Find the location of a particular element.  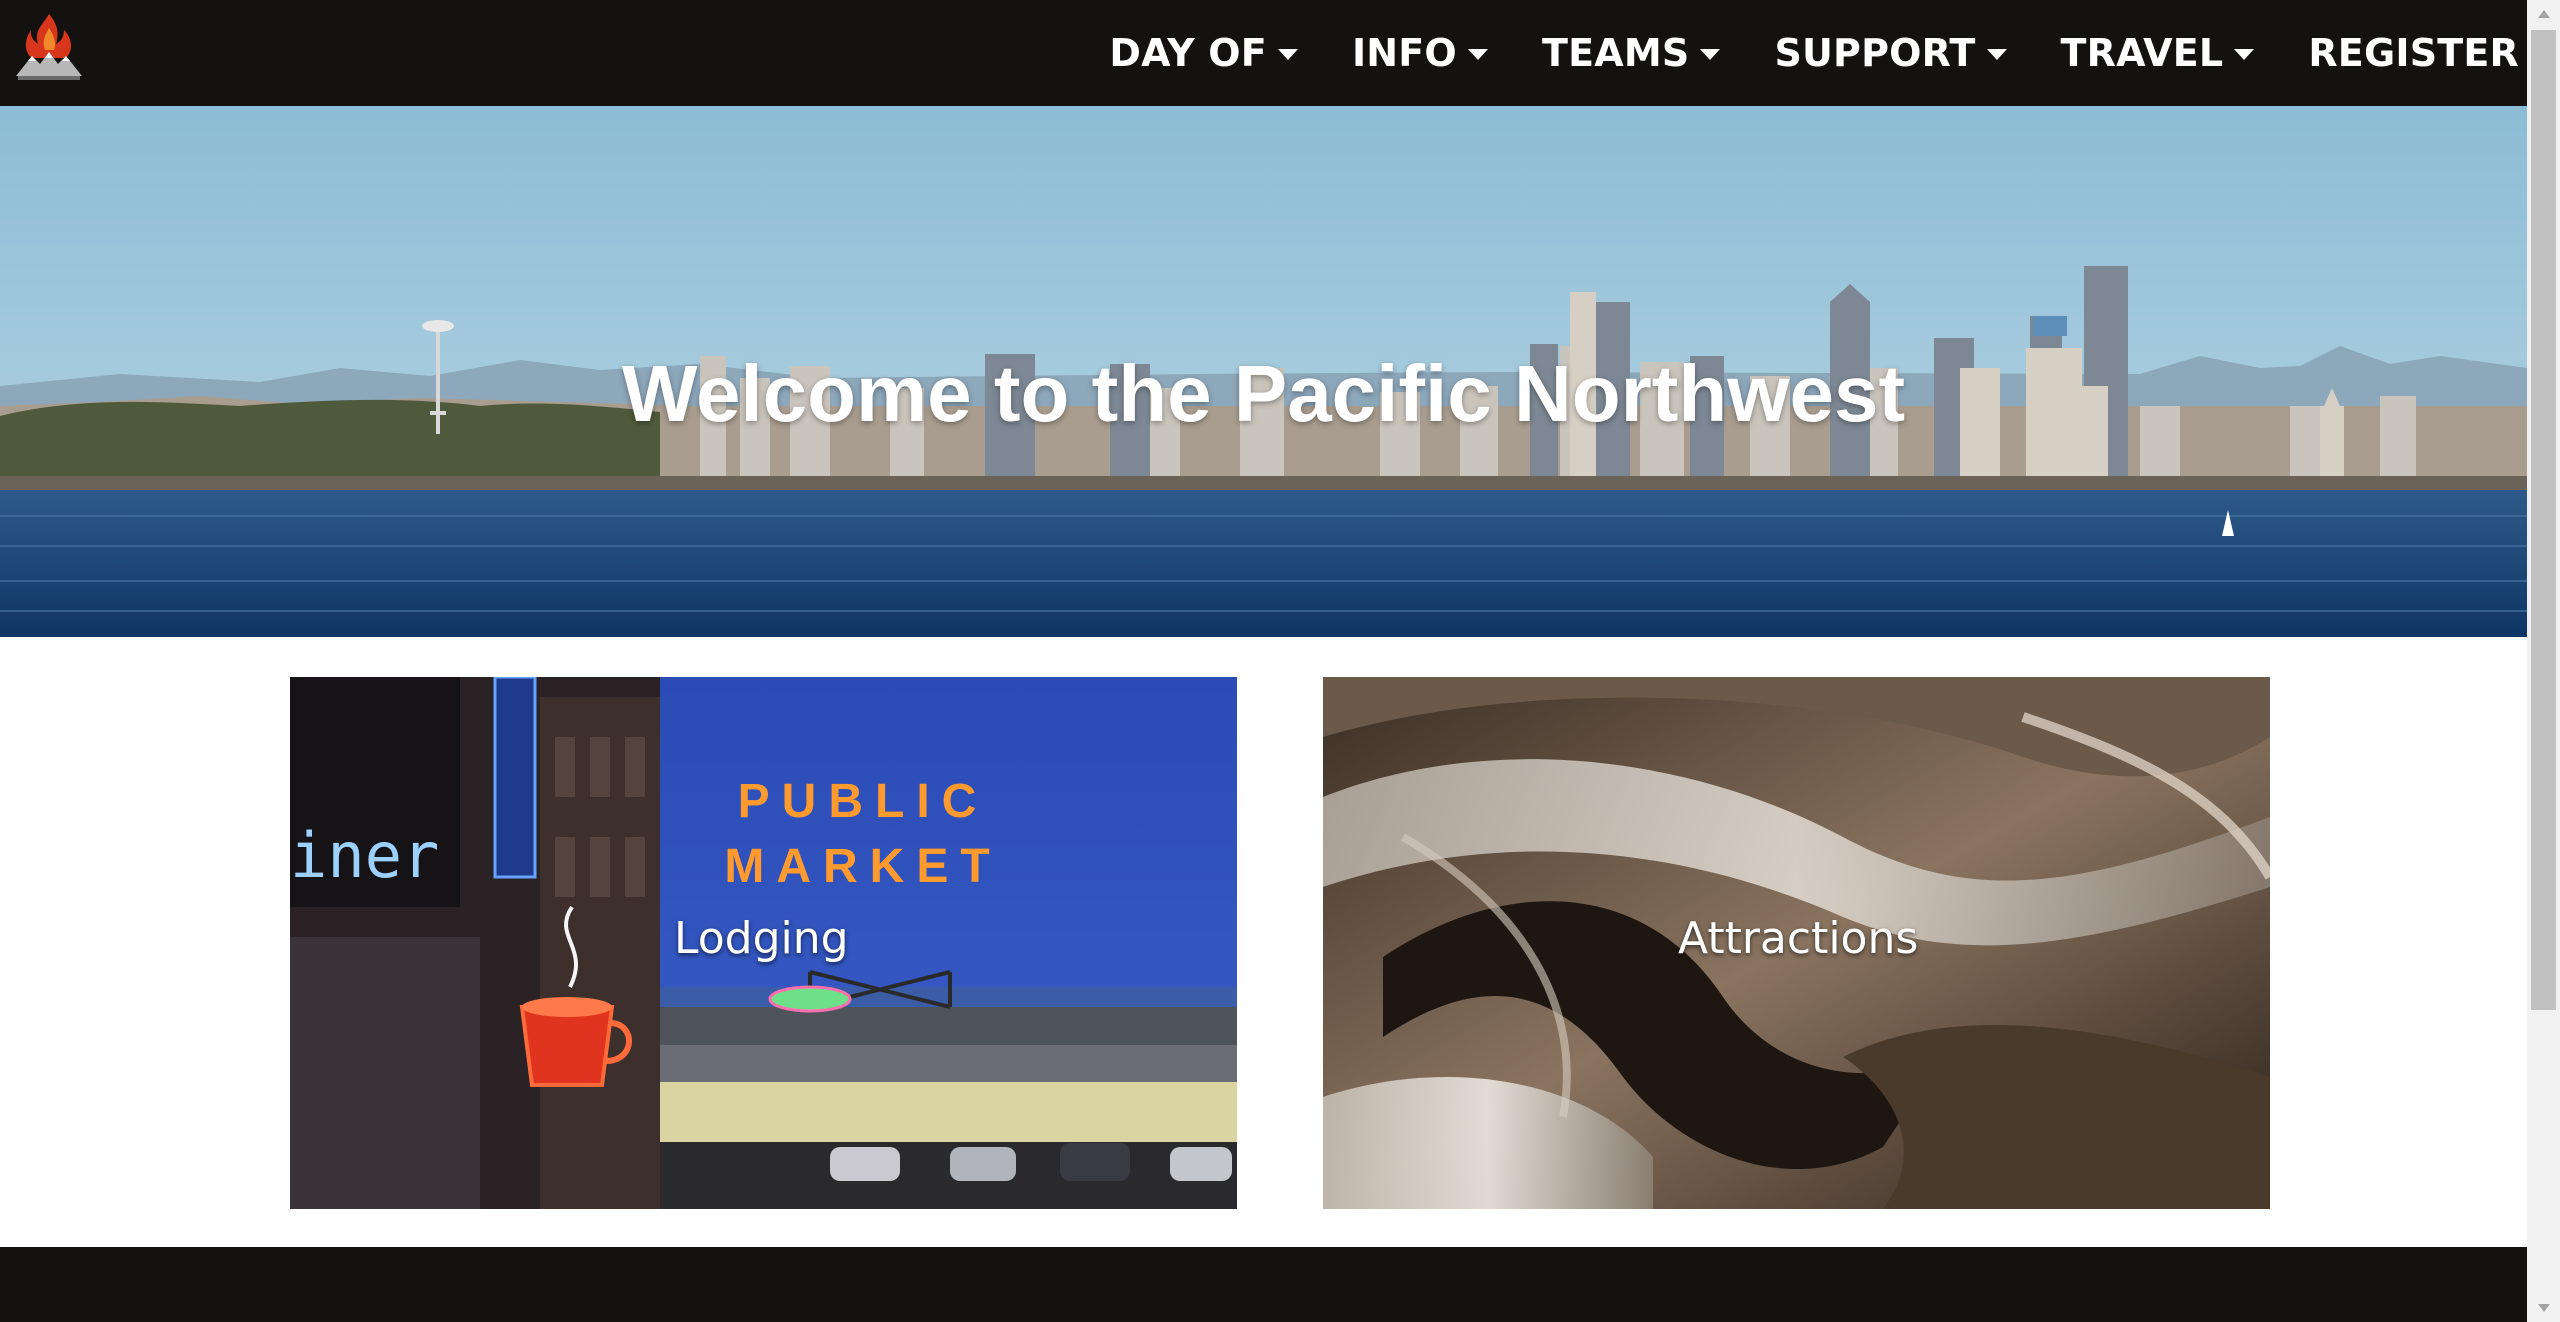

nav-item-travel: TRAVEL is located at coordinates (2158, 53).